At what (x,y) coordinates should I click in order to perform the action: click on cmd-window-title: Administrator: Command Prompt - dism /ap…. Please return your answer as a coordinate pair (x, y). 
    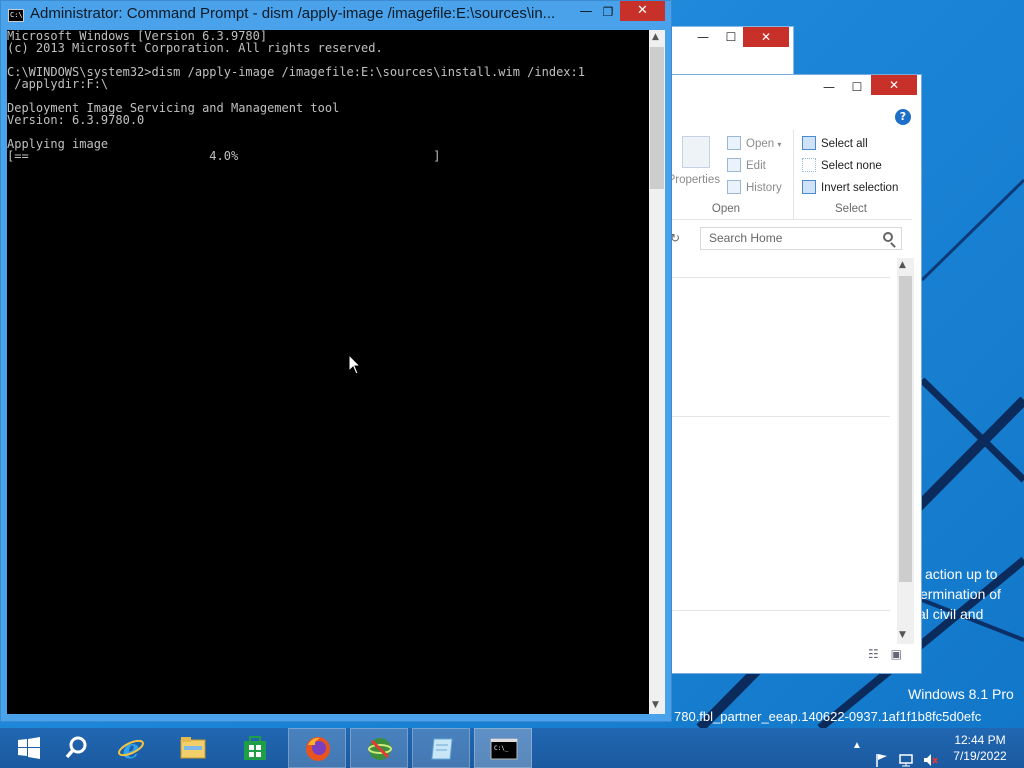
    Looking at the image, I should click on (293, 13).